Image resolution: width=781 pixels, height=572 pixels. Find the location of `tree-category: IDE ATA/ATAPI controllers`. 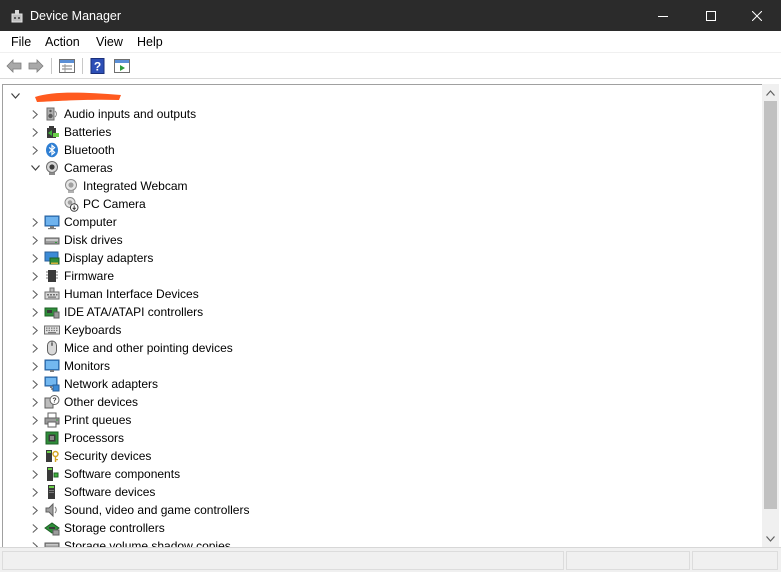

tree-category: IDE ATA/ATAPI controllers is located at coordinates (115, 312).